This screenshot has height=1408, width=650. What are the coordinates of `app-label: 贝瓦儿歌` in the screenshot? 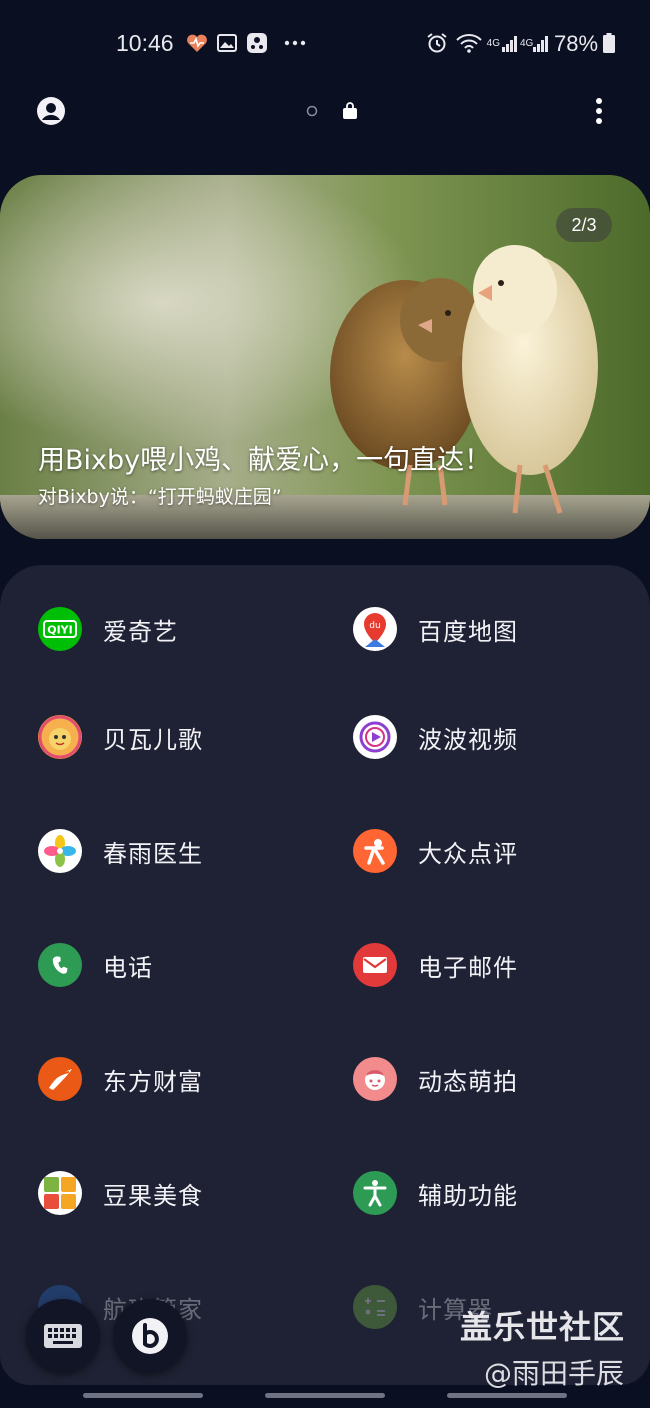 It's located at (153, 739).